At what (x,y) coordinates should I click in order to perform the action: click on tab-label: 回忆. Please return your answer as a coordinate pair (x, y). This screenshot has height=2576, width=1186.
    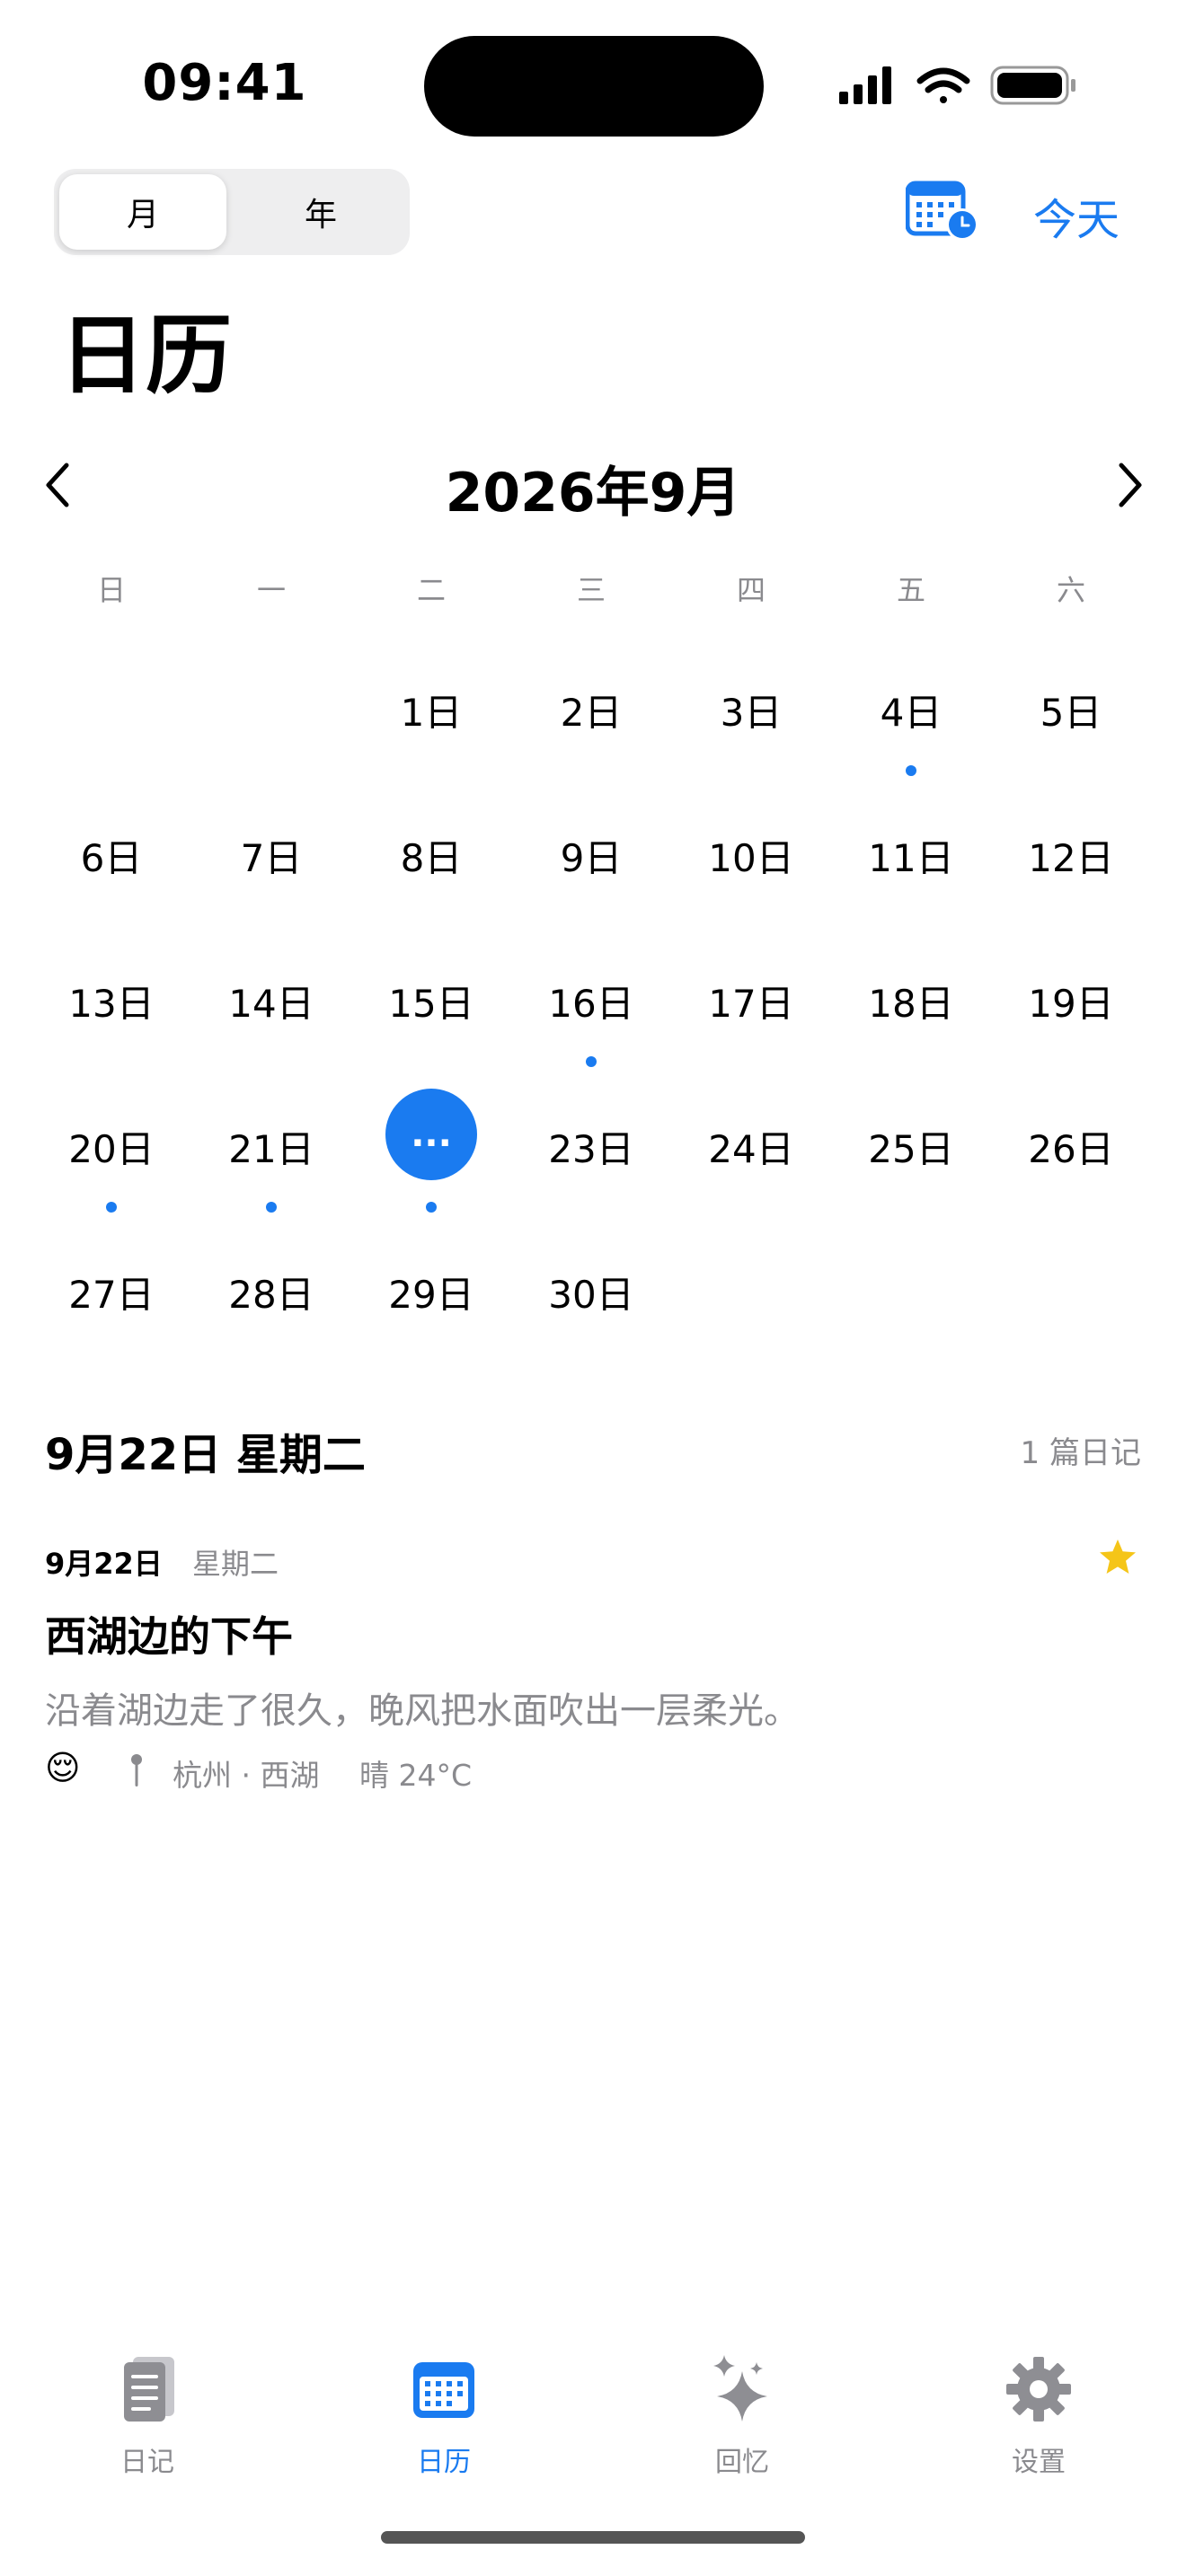
    Looking at the image, I should click on (742, 2462).